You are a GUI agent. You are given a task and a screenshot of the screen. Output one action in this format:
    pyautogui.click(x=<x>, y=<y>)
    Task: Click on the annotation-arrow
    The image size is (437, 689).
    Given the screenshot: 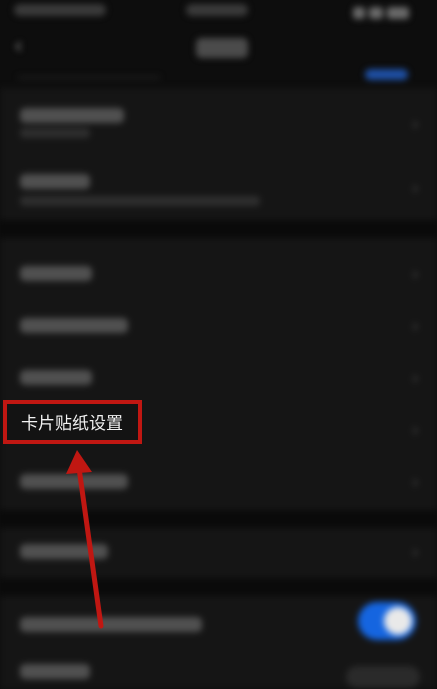 What is the action you would take?
    pyautogui.click(x=85, y=539)
    